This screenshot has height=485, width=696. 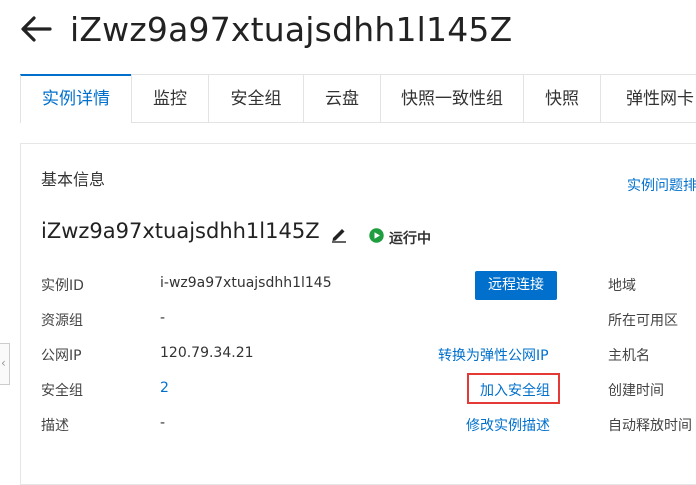 I want to click on sidebar-collapse-handle: ‹, so click(x=5, y=364).